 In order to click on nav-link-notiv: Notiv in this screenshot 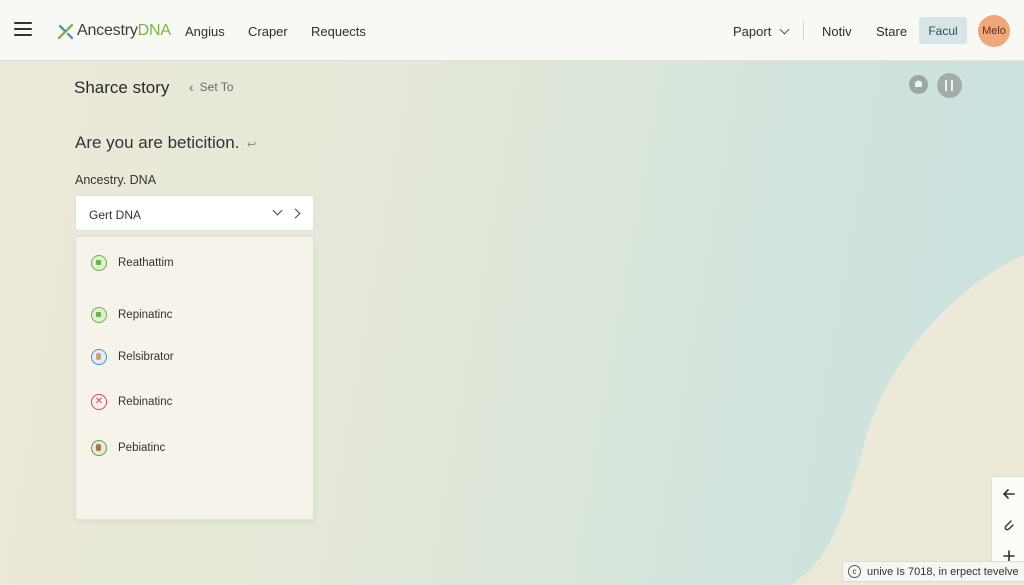, I will do `click(837, 31)`.